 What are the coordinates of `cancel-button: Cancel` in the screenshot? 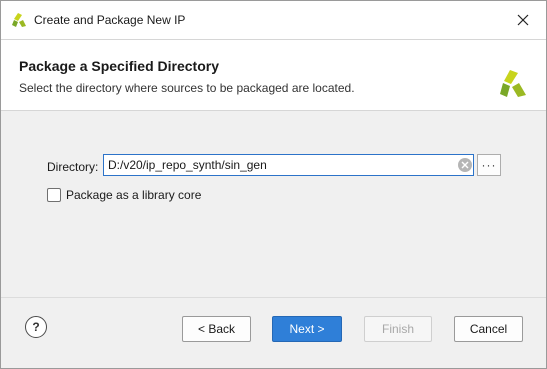 It's located at (488, 329).